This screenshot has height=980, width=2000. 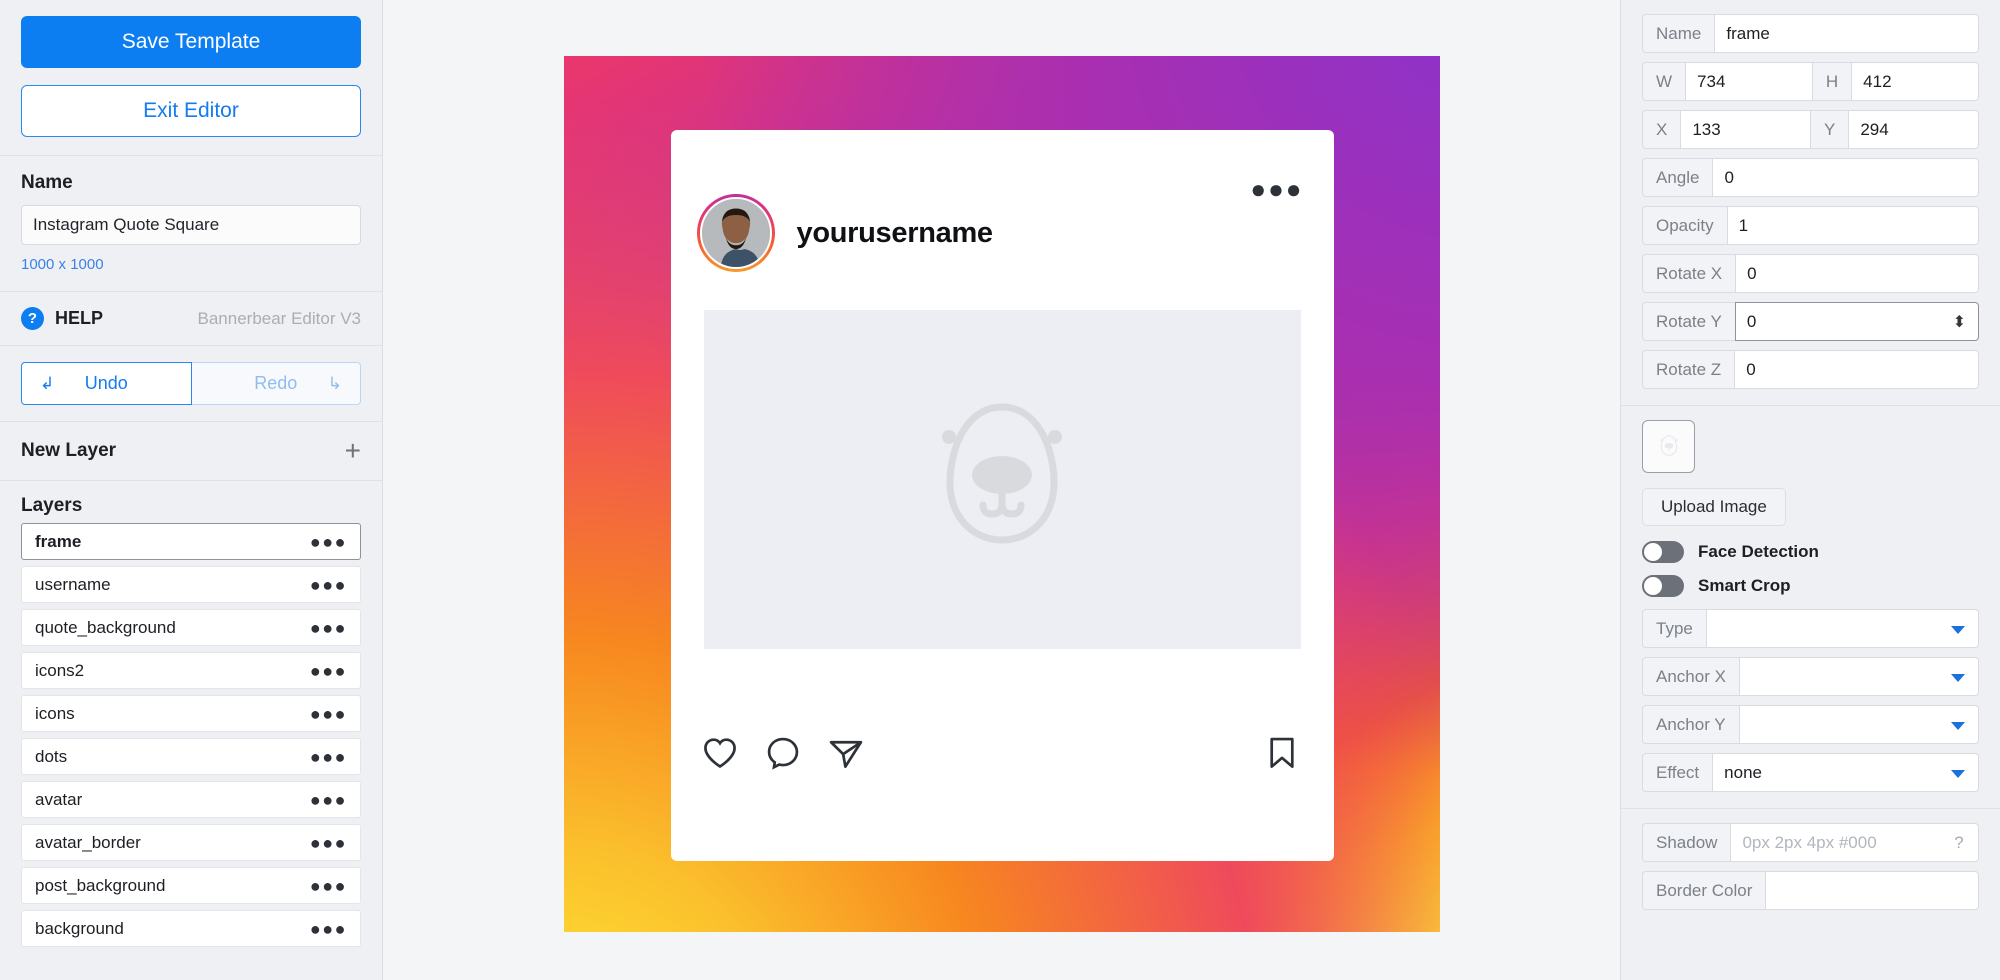 I want to click on shadow-input, so click(x=1835, y=842).